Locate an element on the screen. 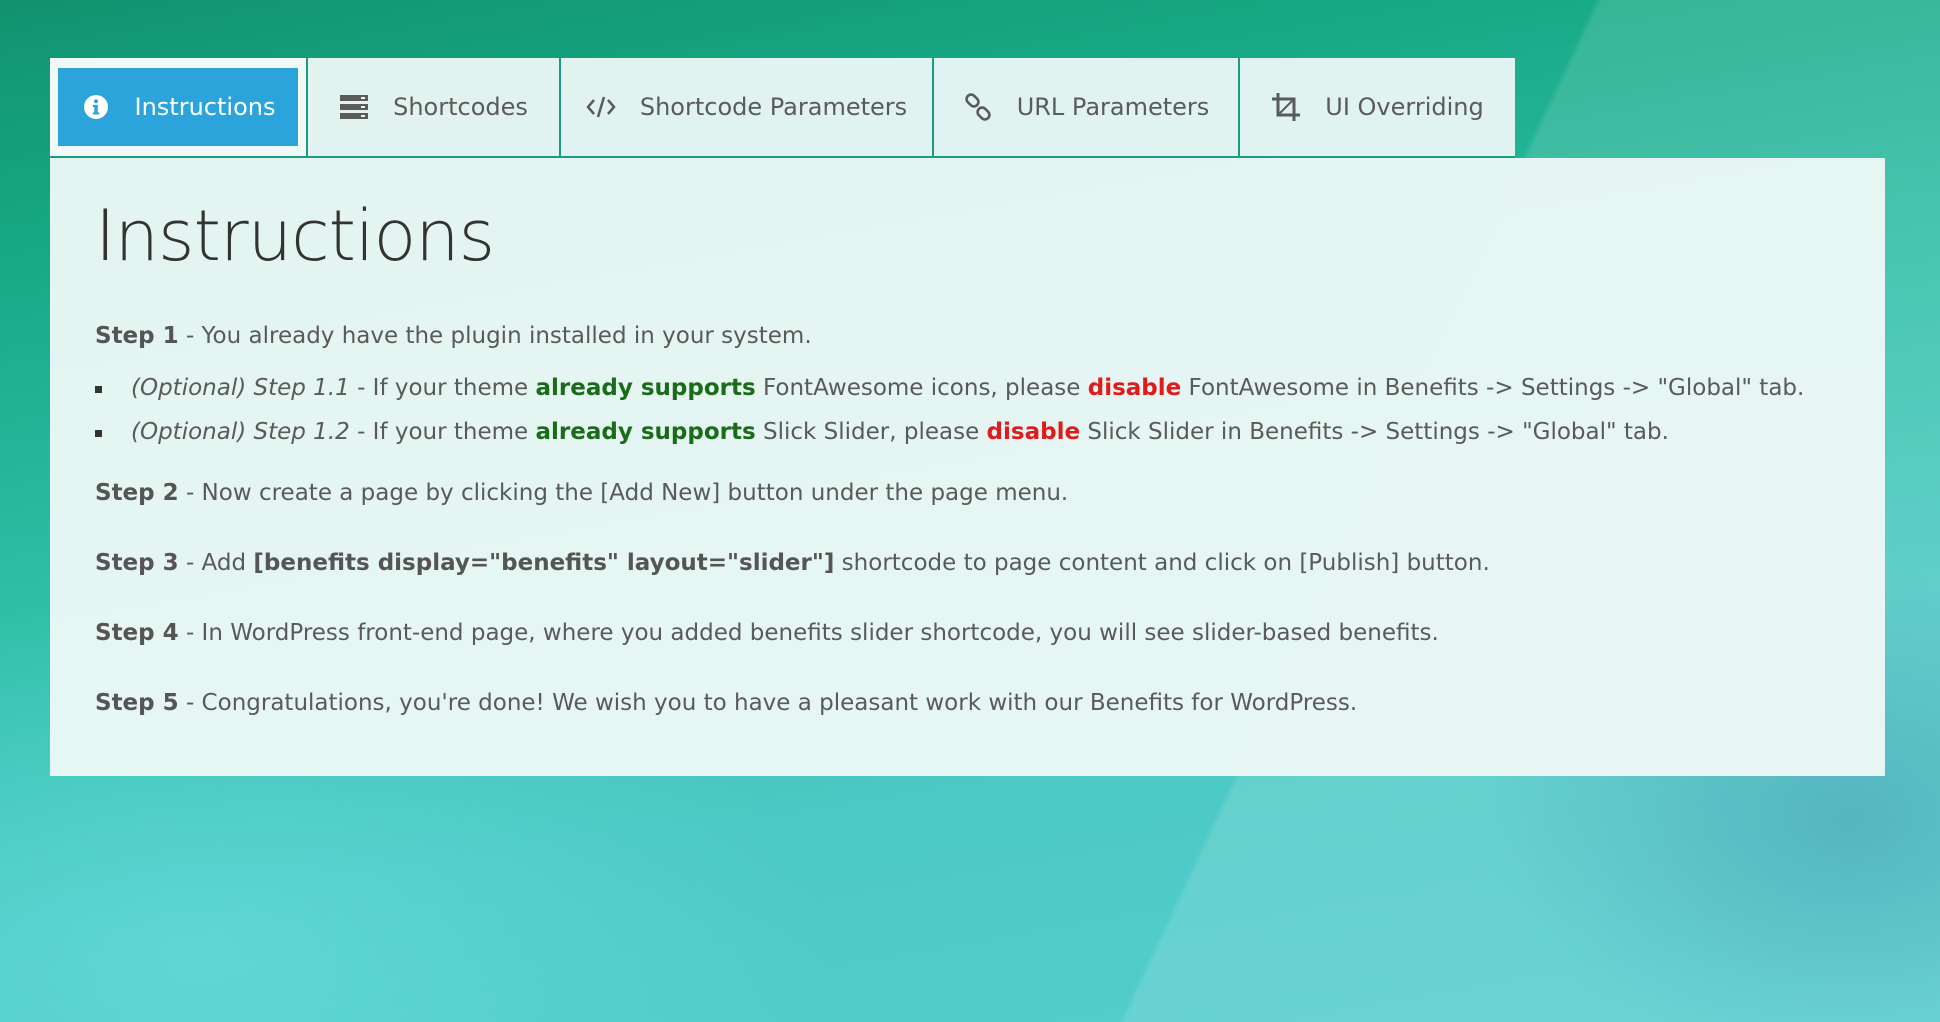 The height and width of the screenshot is (1022, 1940). page-title: Instructions is located at coordinates (295, 236).